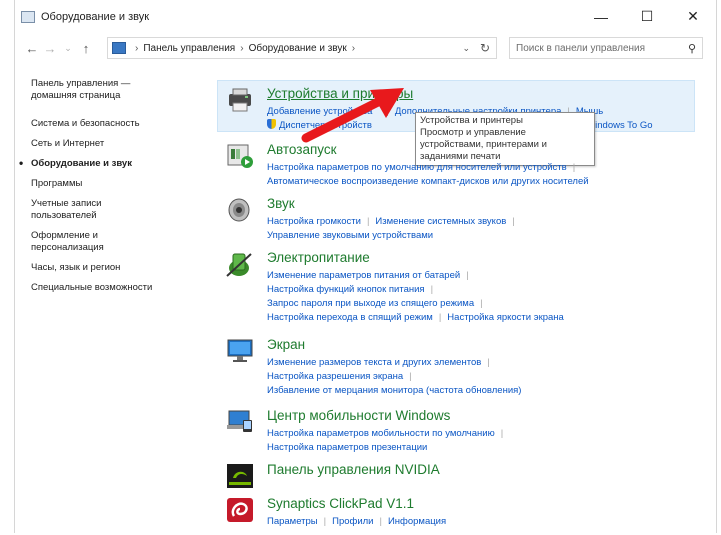  I want to click on minimize-button: —, so click(601, 16).